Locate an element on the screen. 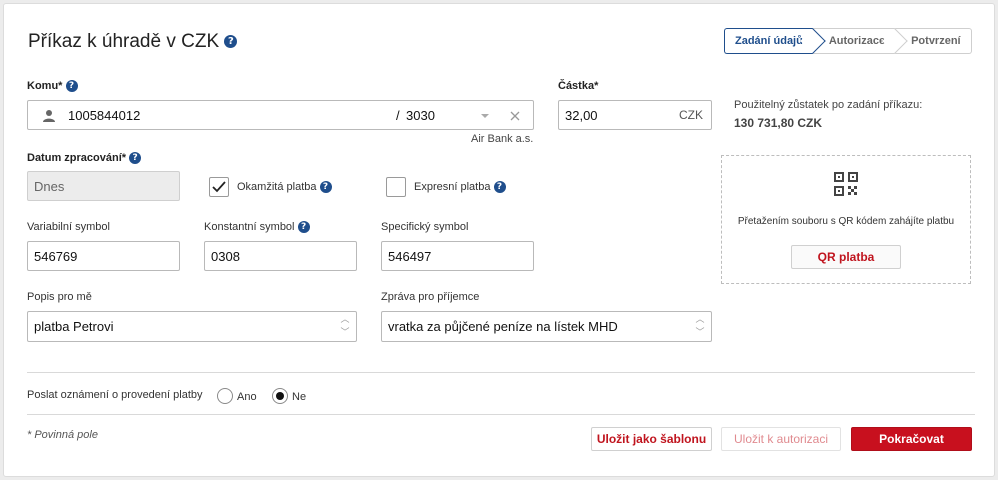 The image size is (998, 480). constant-symbol-value: 0308 is located at coordinates (225, 256).